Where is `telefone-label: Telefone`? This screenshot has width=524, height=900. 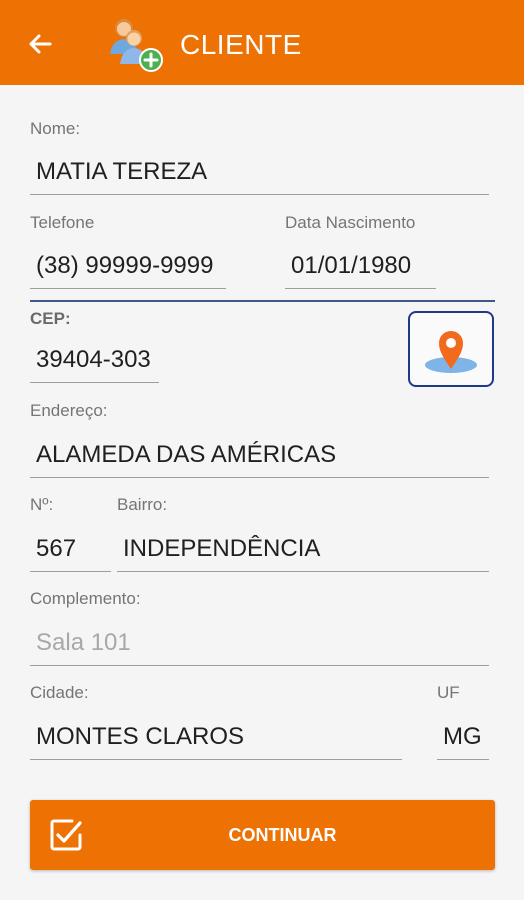
telefone-label: Telefone is located at coordinates (62, 222).